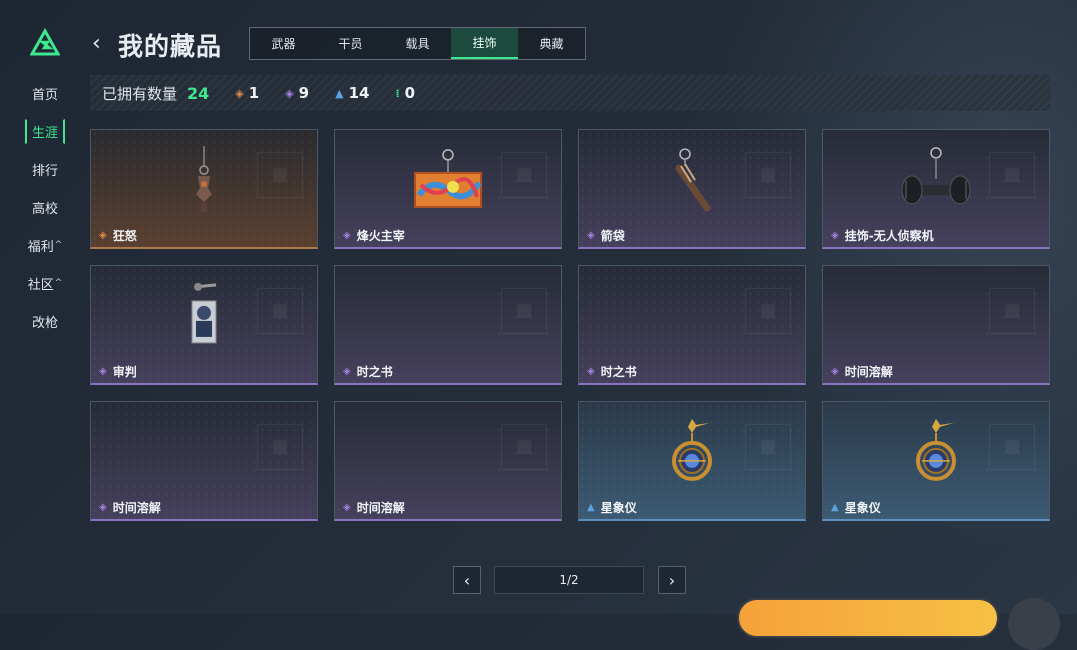  I want to click on tab-0: 武器, so click(283, 43).